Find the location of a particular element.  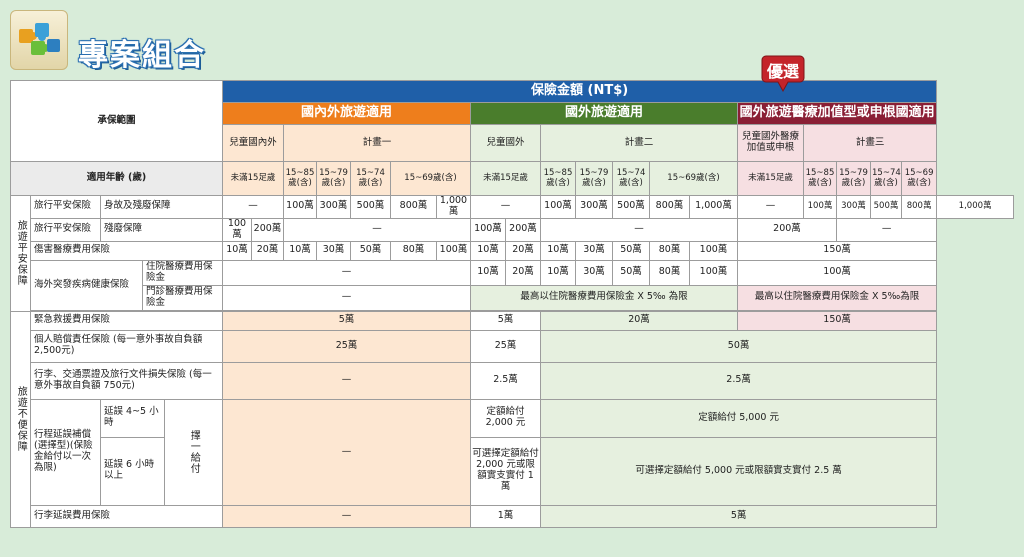

row-label-emergency-rescue: 緊急救援費用保險 is located at coordinates (126, 320).